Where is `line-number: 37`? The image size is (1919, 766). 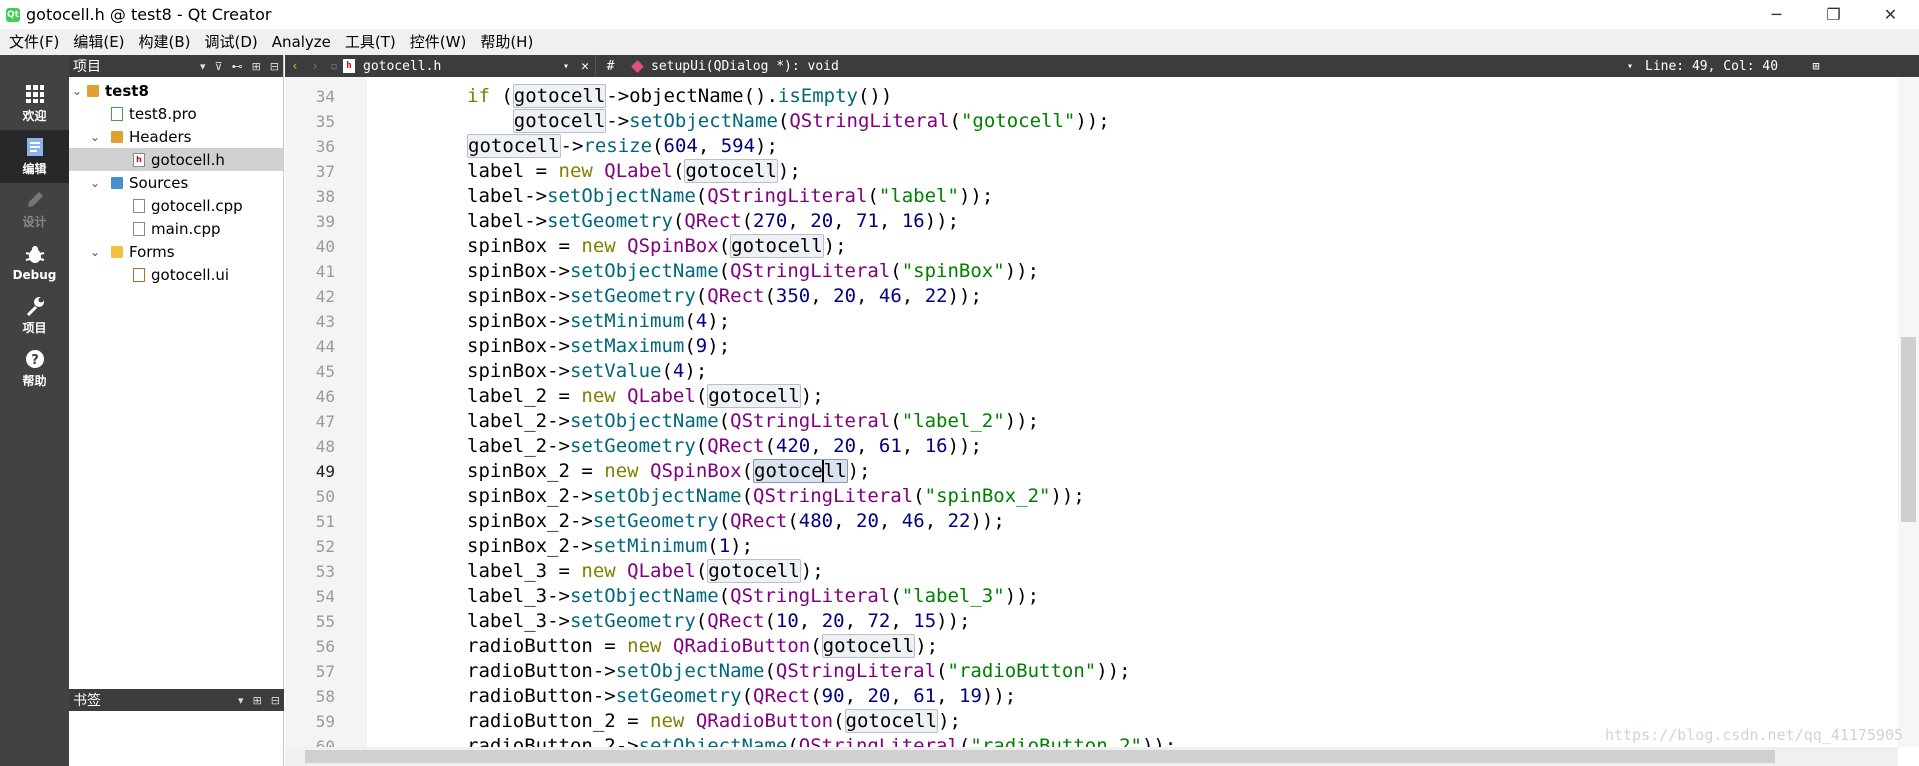
line-number: 37 is located at coordinates (325, 171).